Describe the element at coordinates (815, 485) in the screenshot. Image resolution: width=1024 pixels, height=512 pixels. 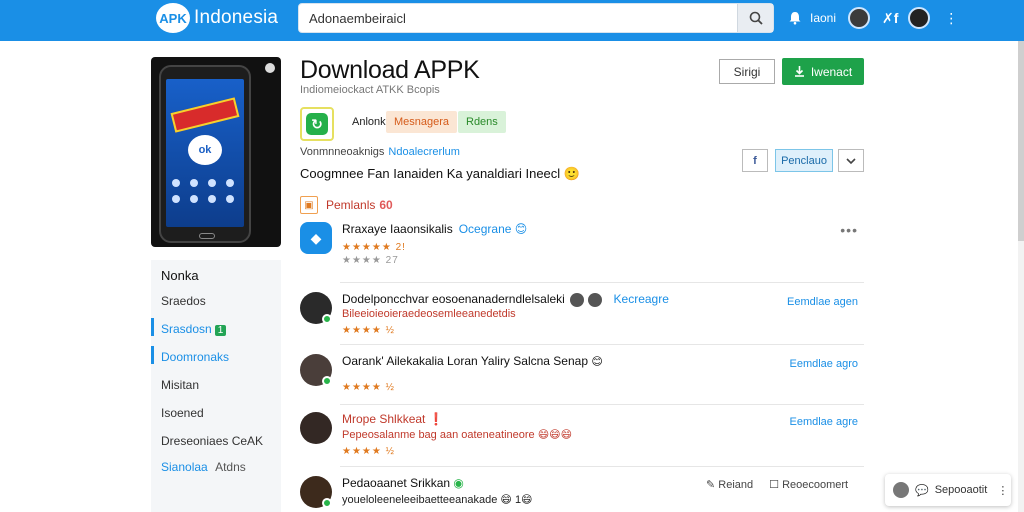
I see `recommend-label: Reoecoomert` at that location.